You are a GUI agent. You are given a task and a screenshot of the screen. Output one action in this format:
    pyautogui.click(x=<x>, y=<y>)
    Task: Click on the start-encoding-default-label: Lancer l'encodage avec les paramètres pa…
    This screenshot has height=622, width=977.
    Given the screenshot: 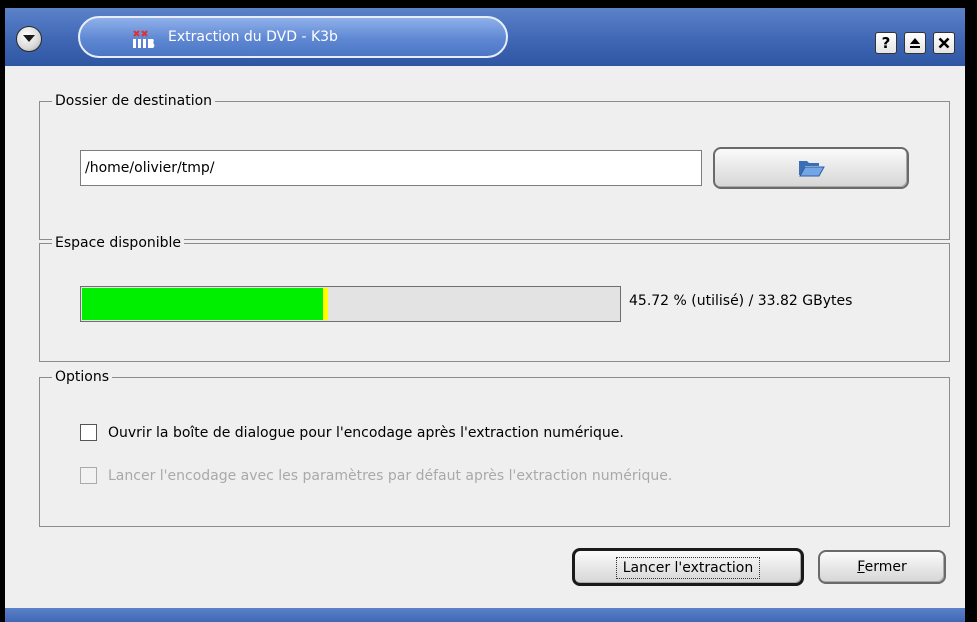 What is the action you would take?
    pyautogui.click(x=390, y=476)
    